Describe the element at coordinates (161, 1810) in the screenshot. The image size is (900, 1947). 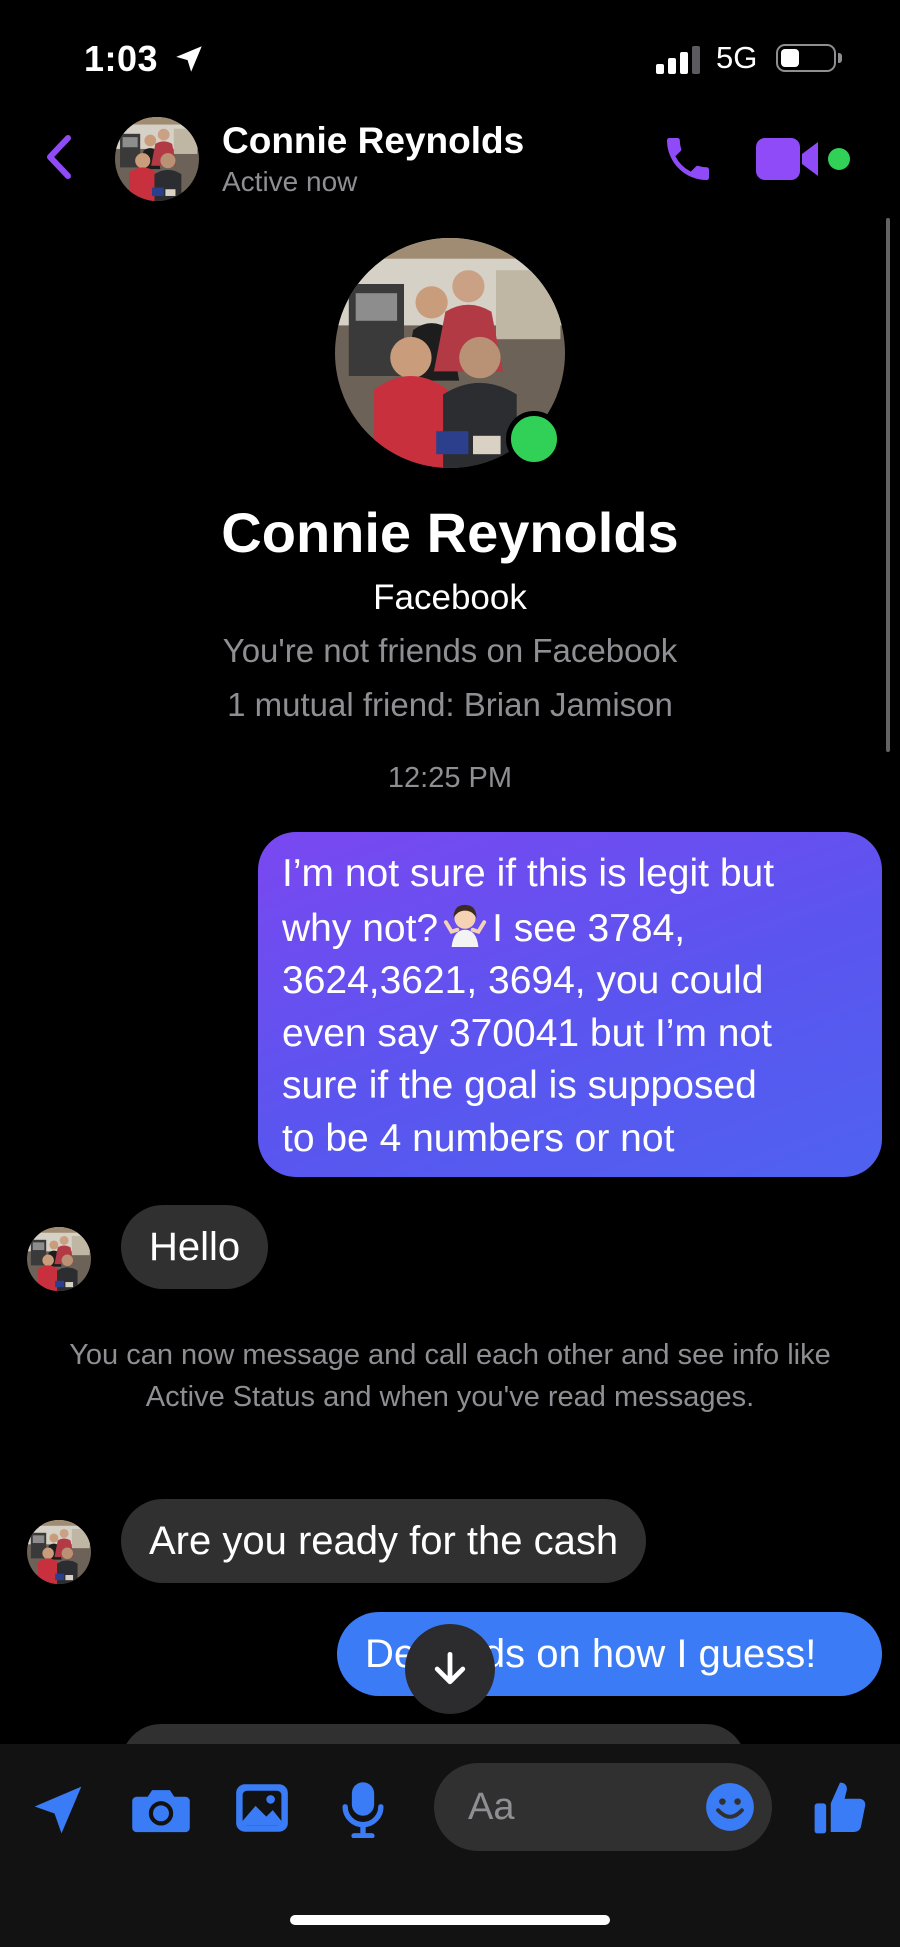
I see `camera-icon` at that location.